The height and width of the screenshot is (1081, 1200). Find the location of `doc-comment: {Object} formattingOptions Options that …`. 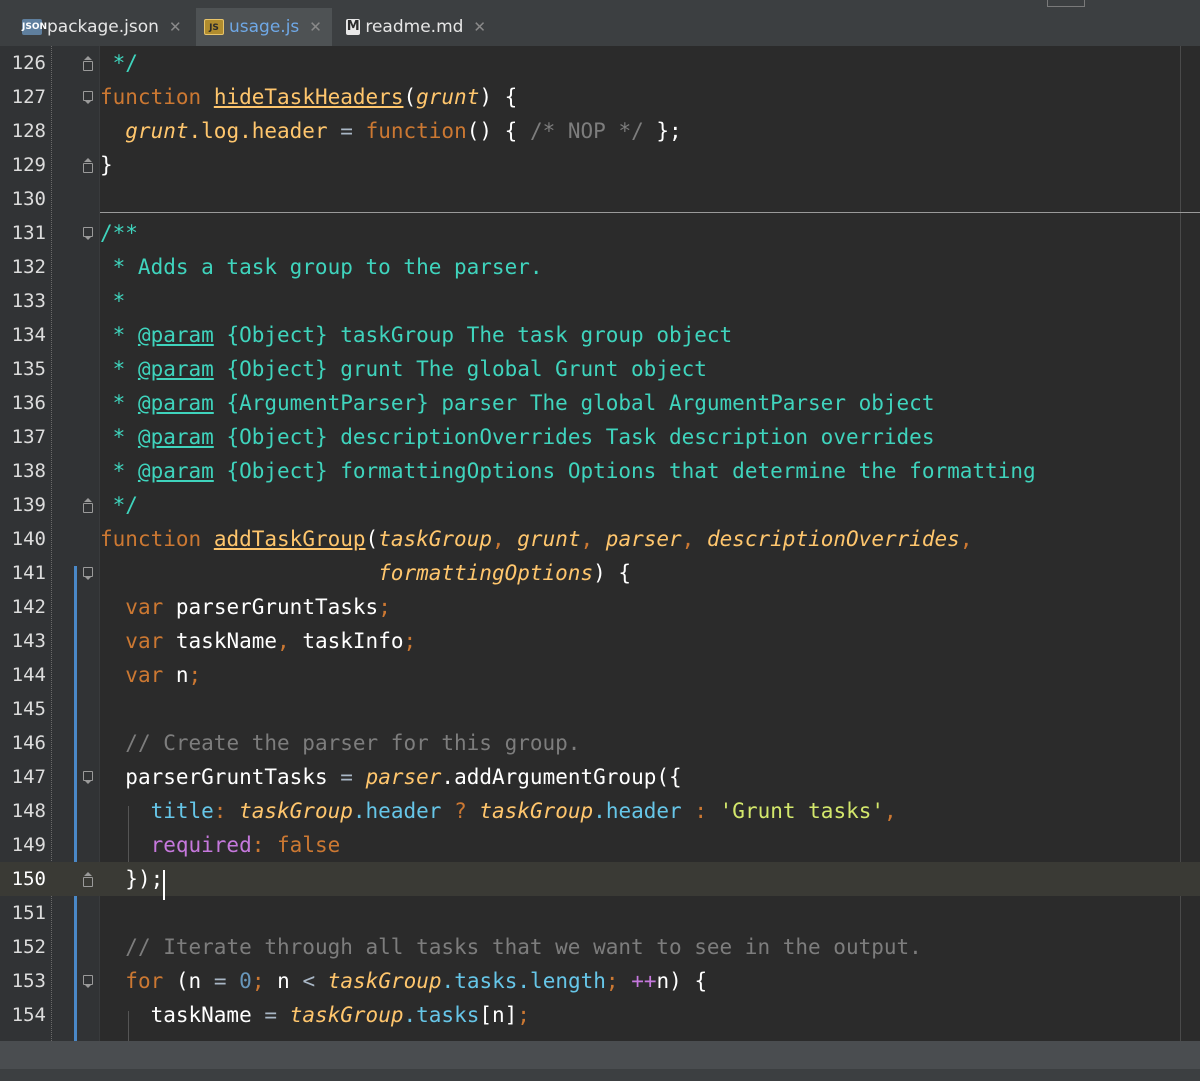

doc-comment: {Object} formattingOptions Options that … is located at coordinates (631, 471).